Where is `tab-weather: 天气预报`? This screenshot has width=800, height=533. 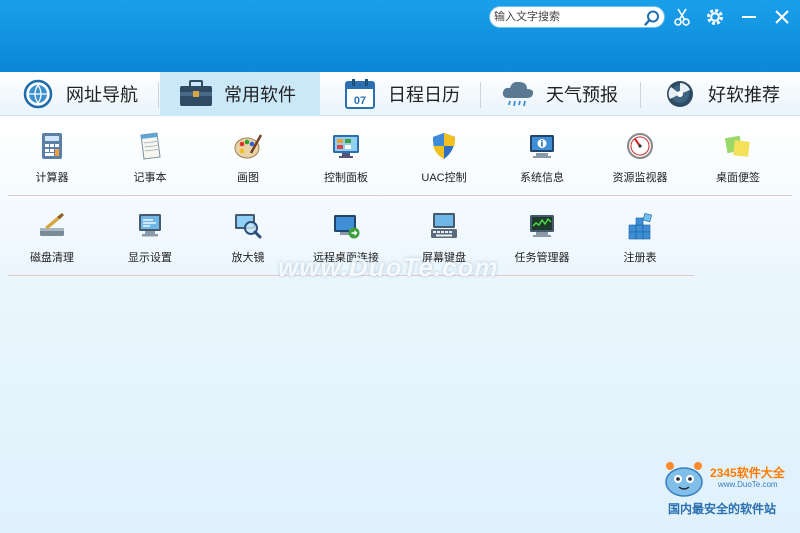
tab-weather: 天气预报 is located at coordinates (561, 94).